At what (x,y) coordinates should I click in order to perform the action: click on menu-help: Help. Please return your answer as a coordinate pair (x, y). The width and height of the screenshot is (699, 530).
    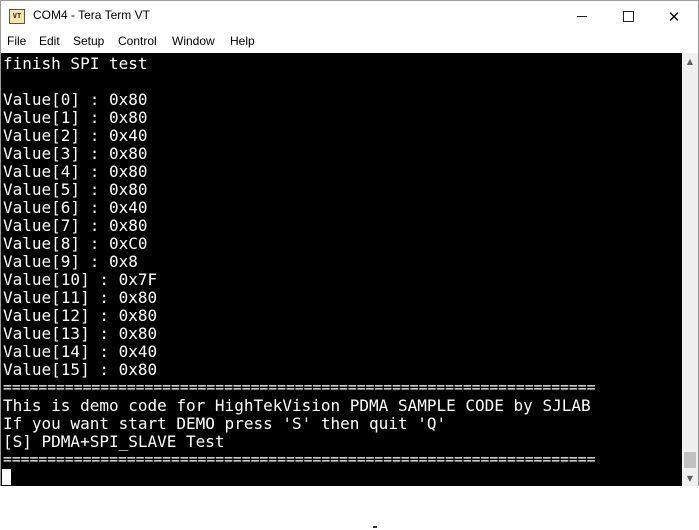
    Looking at the image, I should click on (242, 41).